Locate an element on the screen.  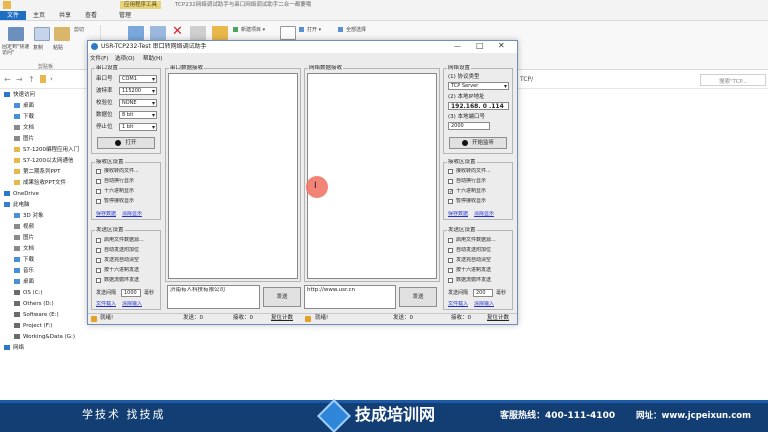
nav-item: 视频 is located at coordinates (41, 227).